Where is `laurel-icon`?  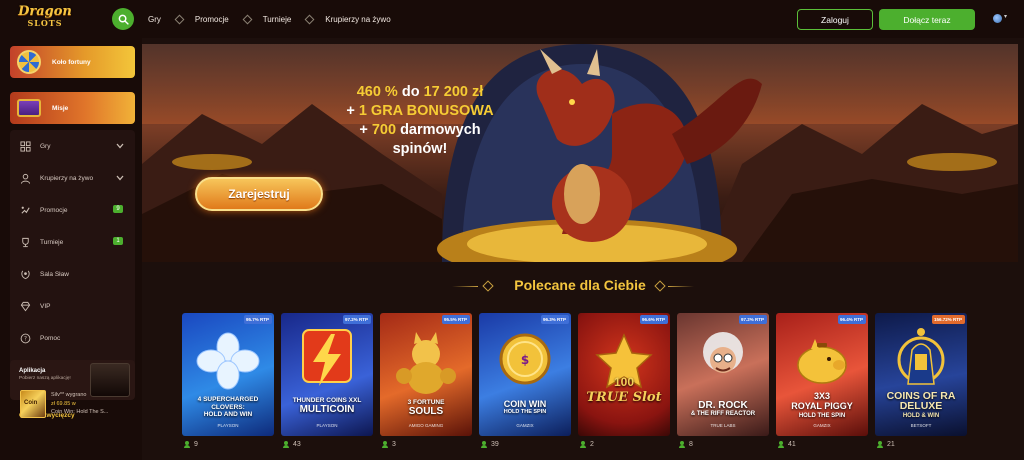
laurel-icon is located at coordinates (25, 274).